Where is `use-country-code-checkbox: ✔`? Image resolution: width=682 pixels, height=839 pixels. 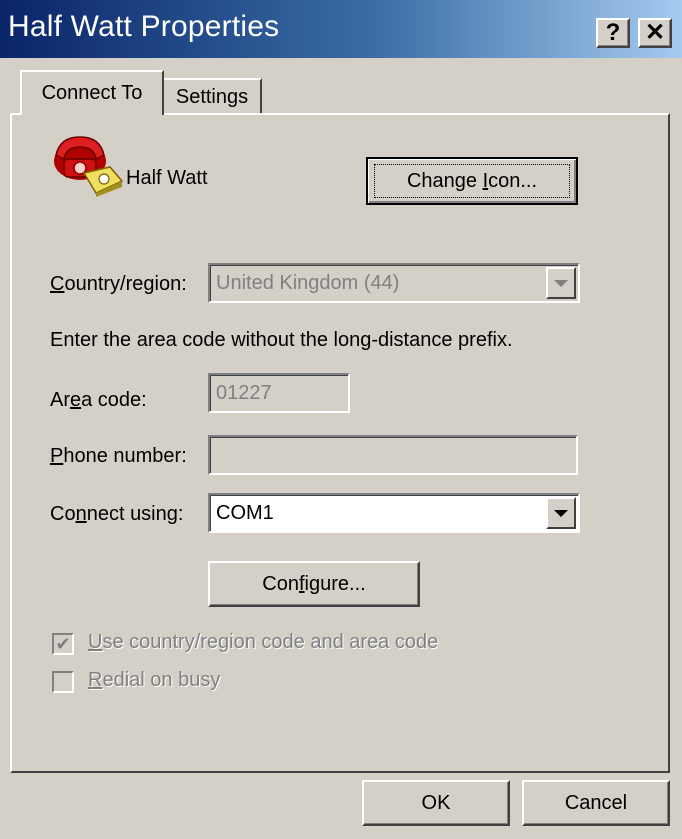 use-country-code-checkbox: ✔ is located at coordinates (63, 644).